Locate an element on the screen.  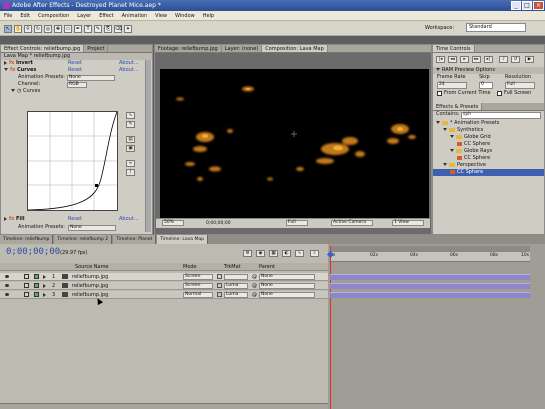
audio-icon: ♪ is located at coordinates (503, 59).